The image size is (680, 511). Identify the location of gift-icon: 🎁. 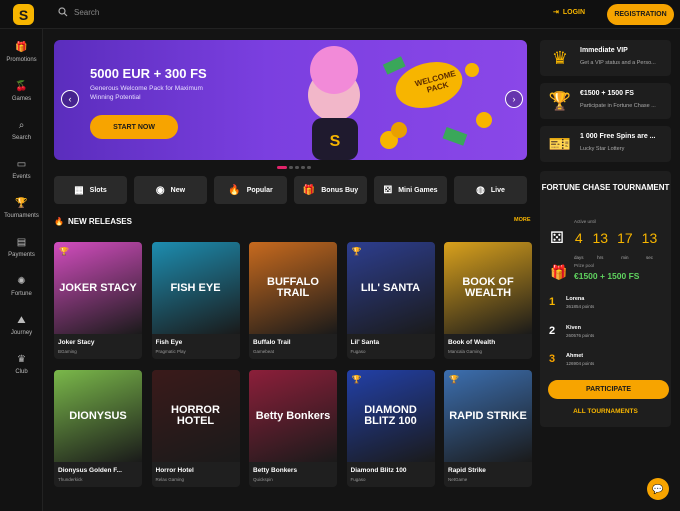
(21, 47).